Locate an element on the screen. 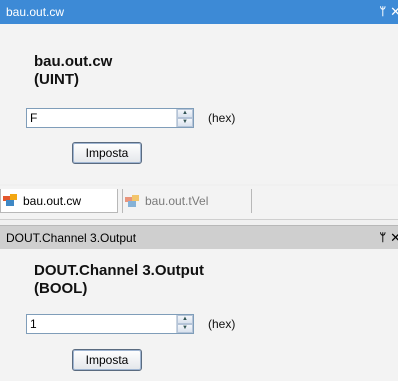 Image resolution: width=398 pixels, height=381 pixels. variable-heading: bau.out.cw (UINT) is located at coordinates (73, 71).